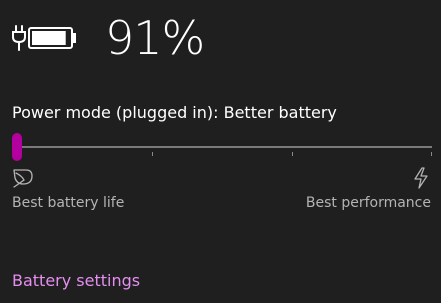 The width and height of the screenshot is (441, 303). Describe the element at coordinates (421, 178) in the screenshot. I see `lightning-bolt-icon` at that location.